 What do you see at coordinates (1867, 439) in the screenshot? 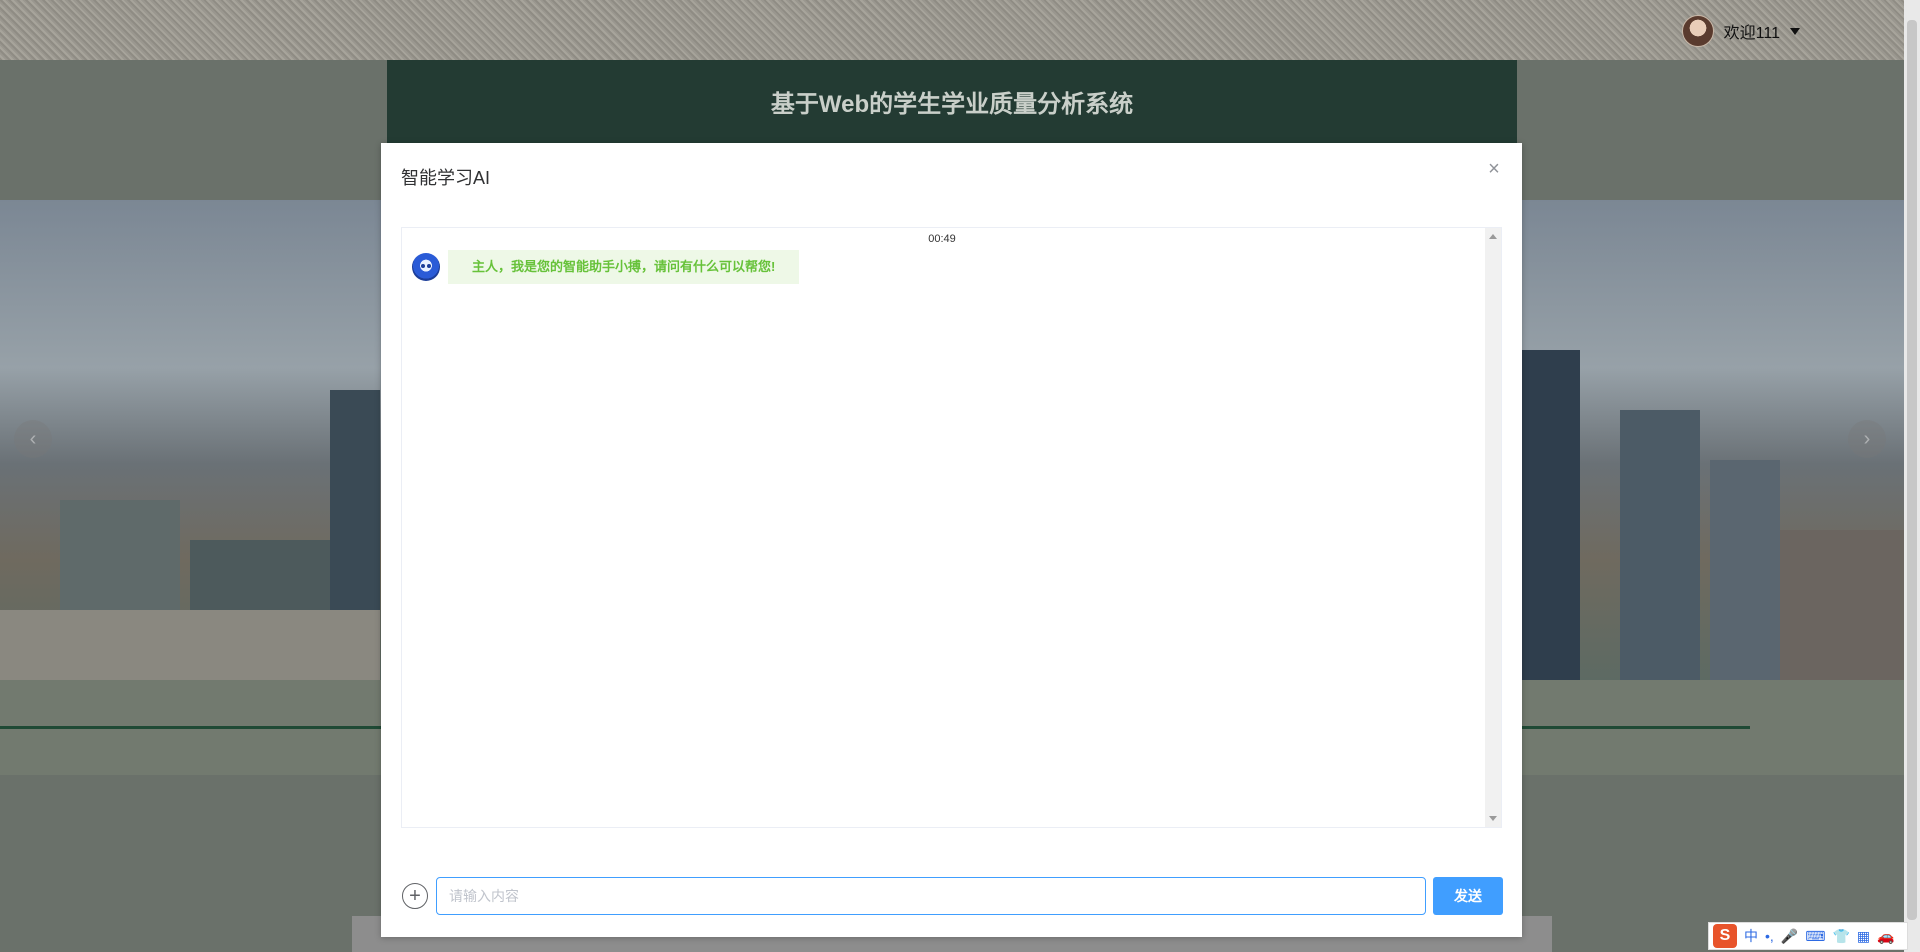
I see `carousel-next-button: ›` at bounding box center [1867, 439].